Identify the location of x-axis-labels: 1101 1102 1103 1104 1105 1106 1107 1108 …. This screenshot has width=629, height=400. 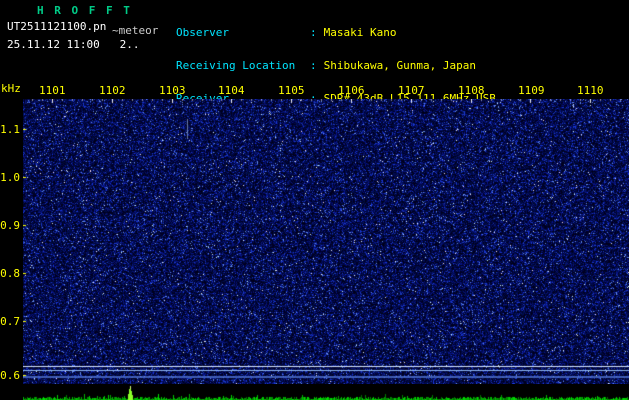
(314, 90).